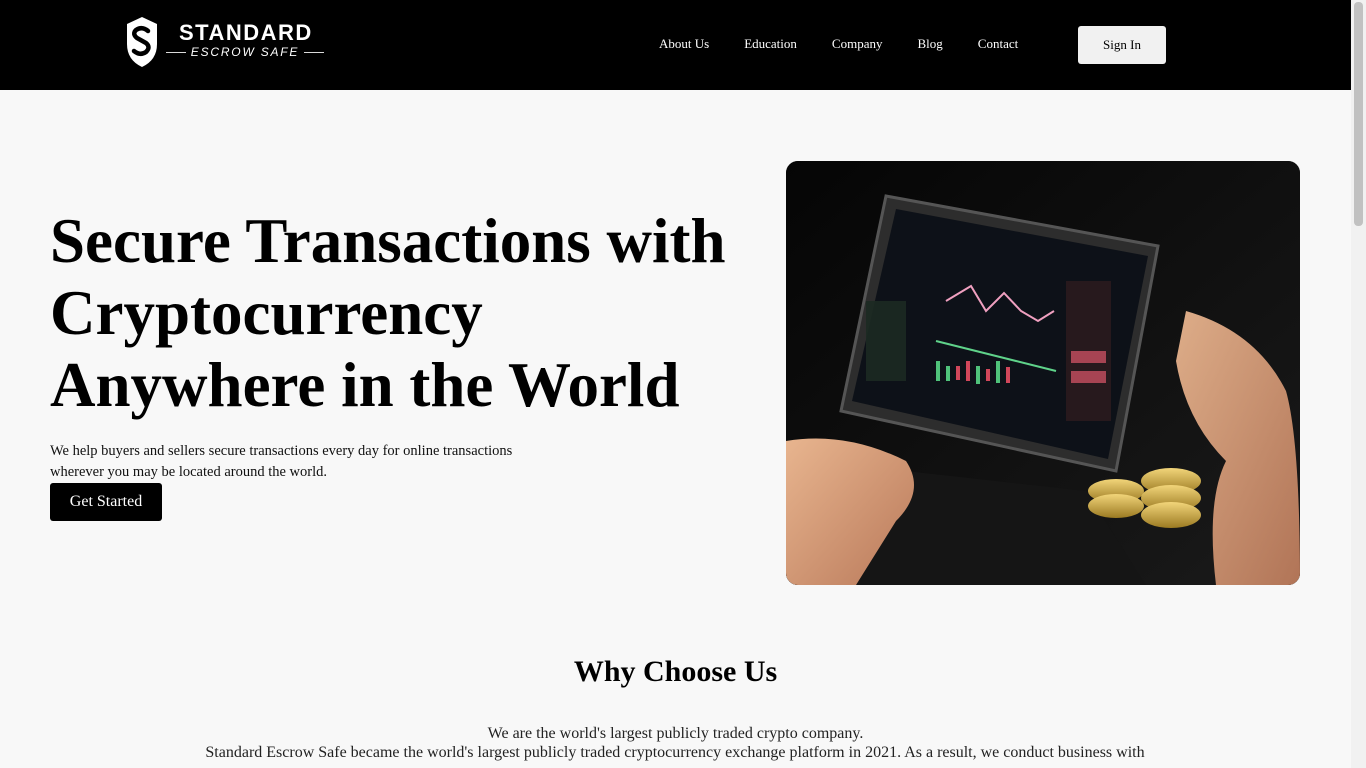  I want to click on main-nav: About Us Education Company Blog Contact, so click(838, 44).